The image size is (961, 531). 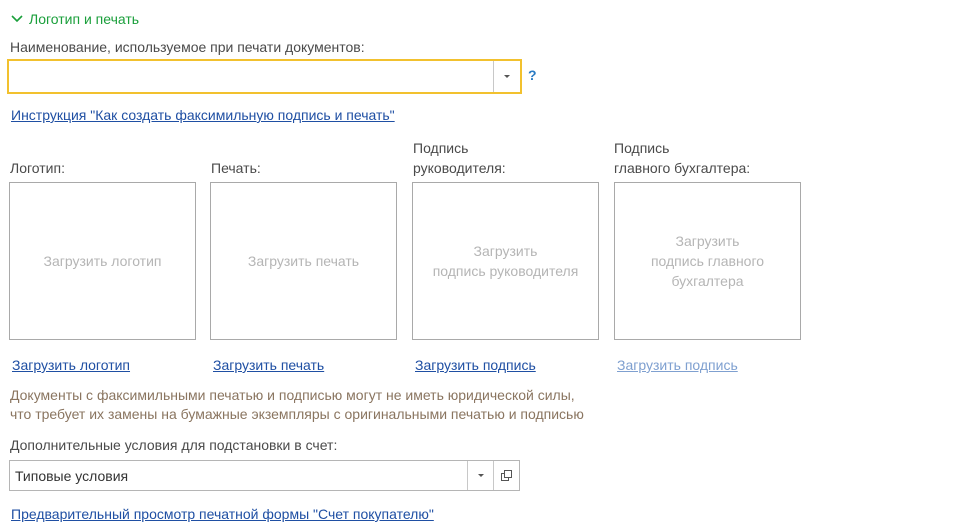 I want to click on open-window-icon, so click(x=506, y=475).